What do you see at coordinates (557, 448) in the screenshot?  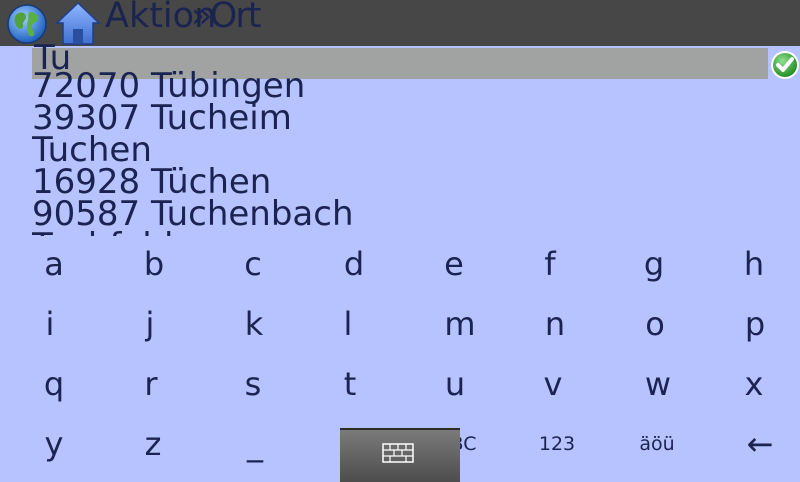 I see `key-123: 123` at bounding box center [557, 448].